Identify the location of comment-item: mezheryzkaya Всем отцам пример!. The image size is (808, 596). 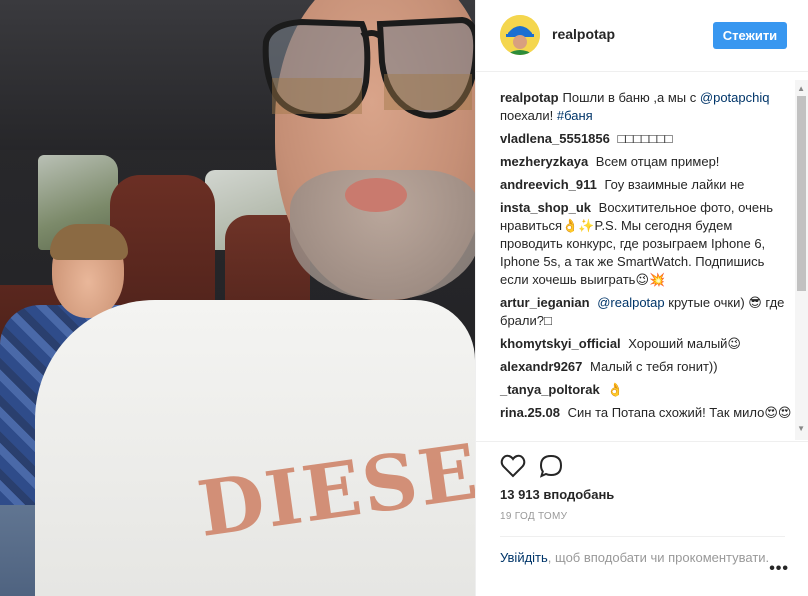
(646, 162).